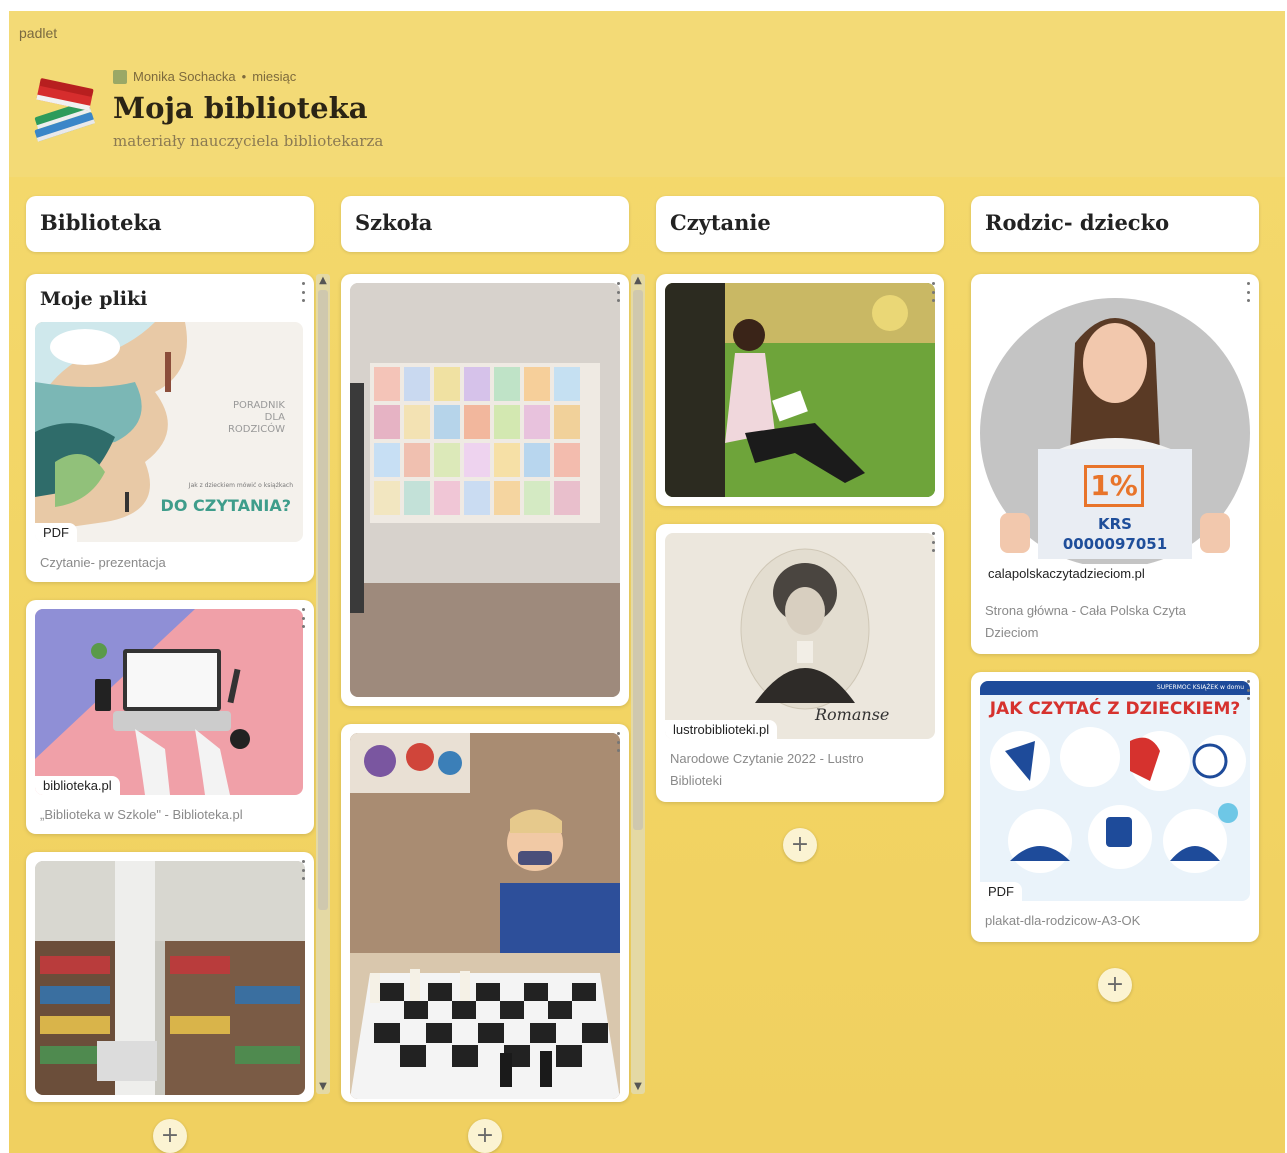  Describe the element at coordinates (800, 224) in the screenshot. I see `column-header-czytanie: Czytanie` at that location.